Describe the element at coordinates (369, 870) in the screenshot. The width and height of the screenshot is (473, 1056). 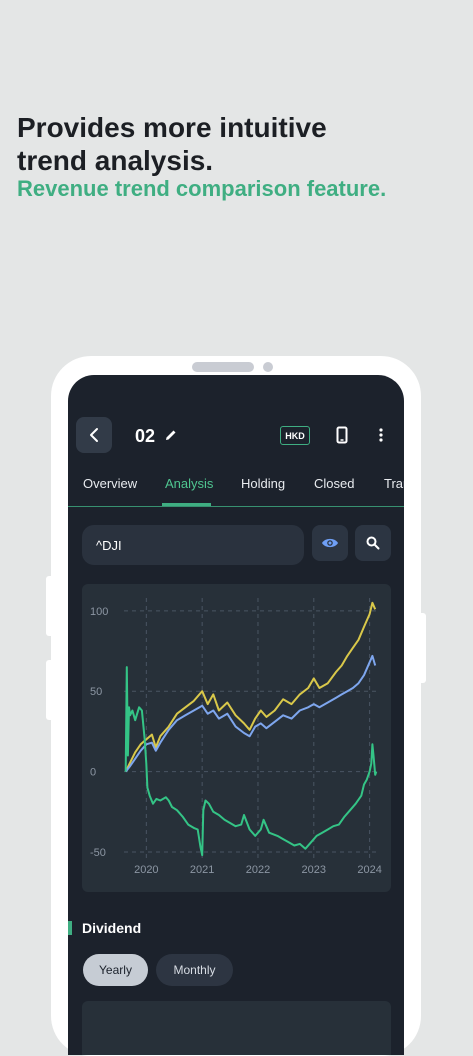
I see `x-tick-label: 2024` at that location.